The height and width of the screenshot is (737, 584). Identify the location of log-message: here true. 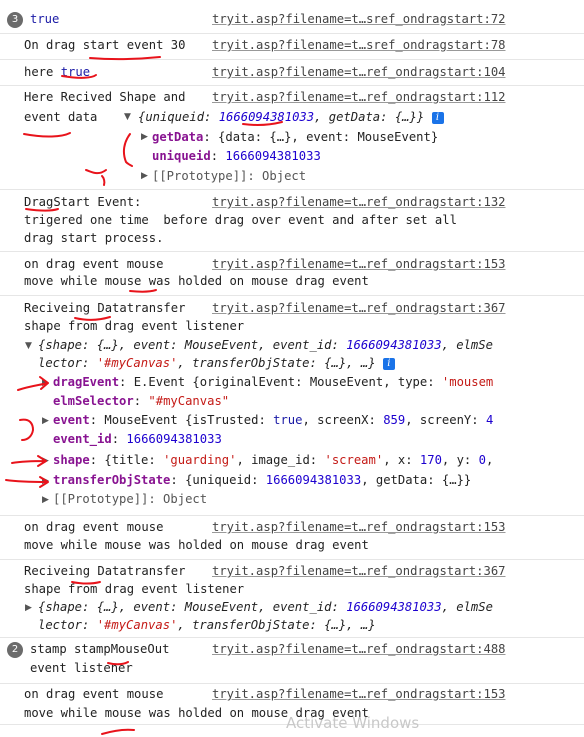
(57, 72).